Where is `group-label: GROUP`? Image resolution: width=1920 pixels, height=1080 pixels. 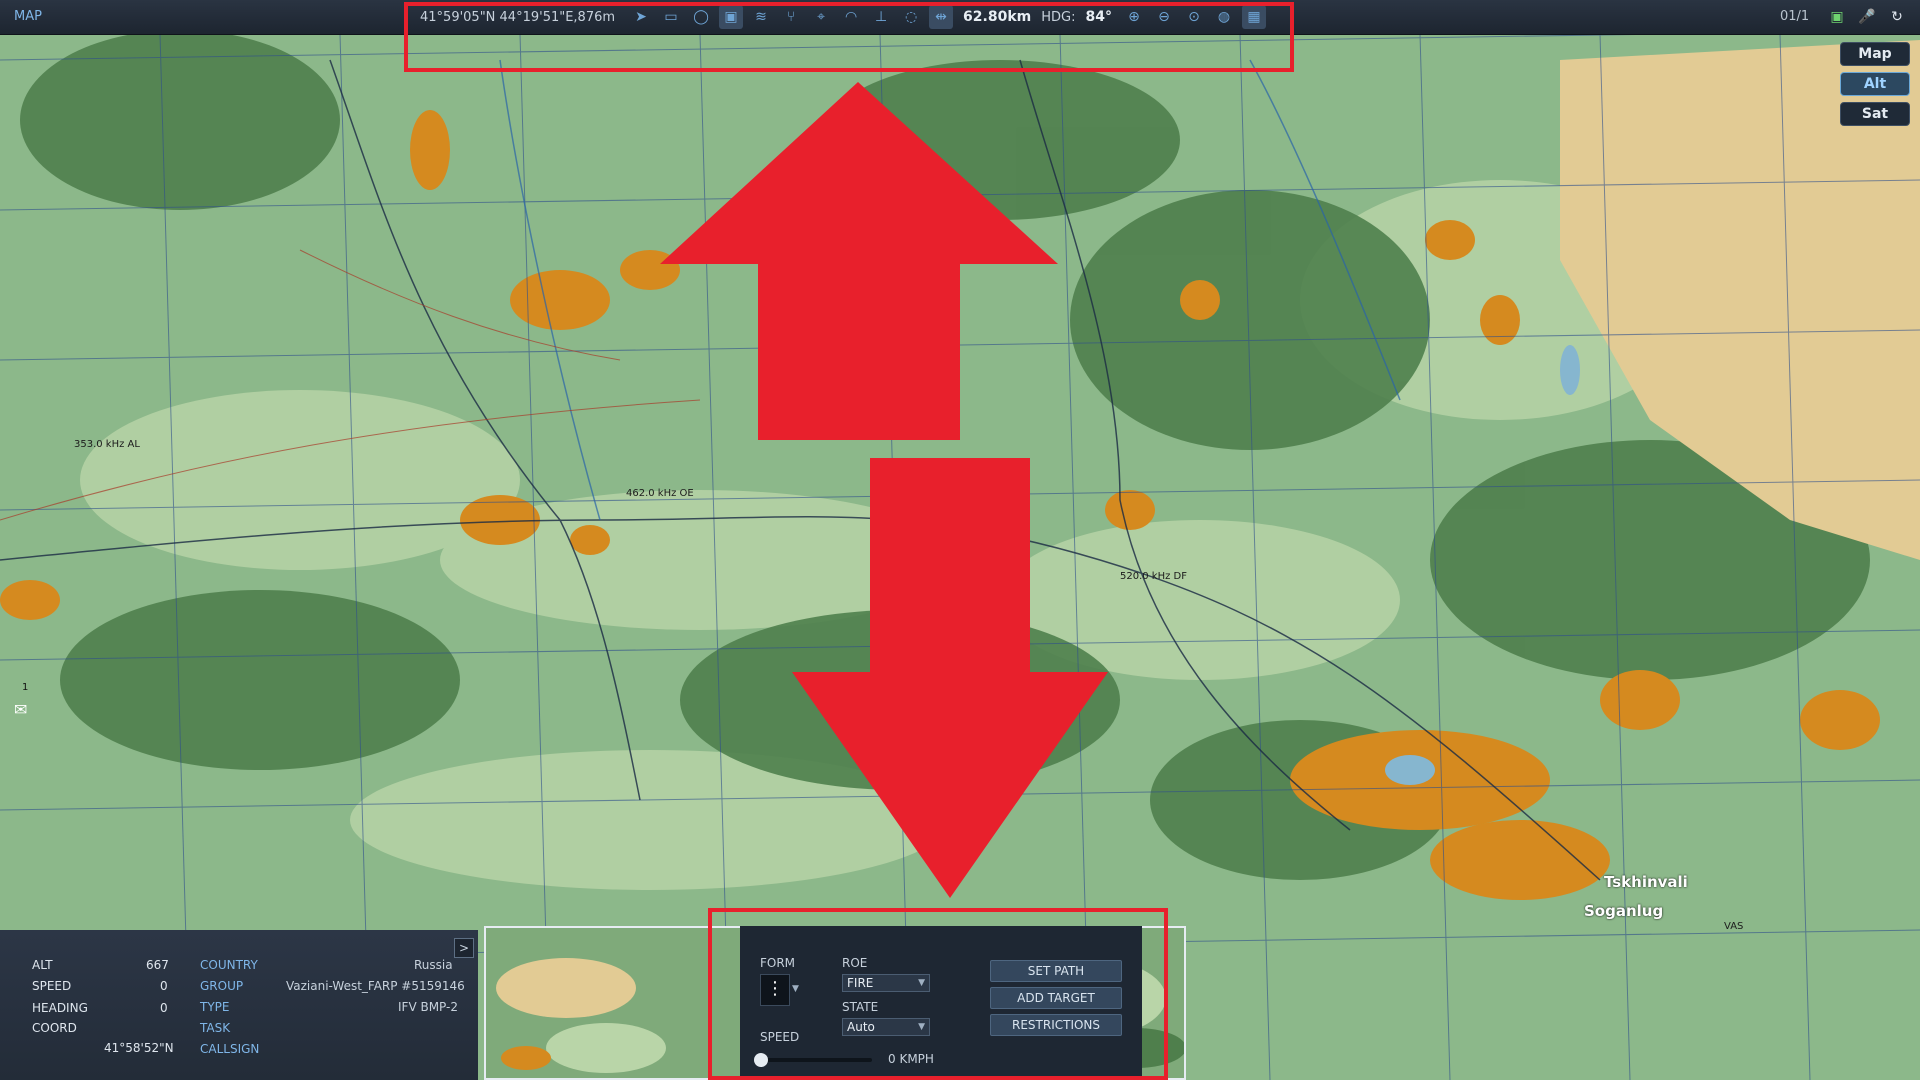 group-label: GROUP is located at coordinates (222, 986).